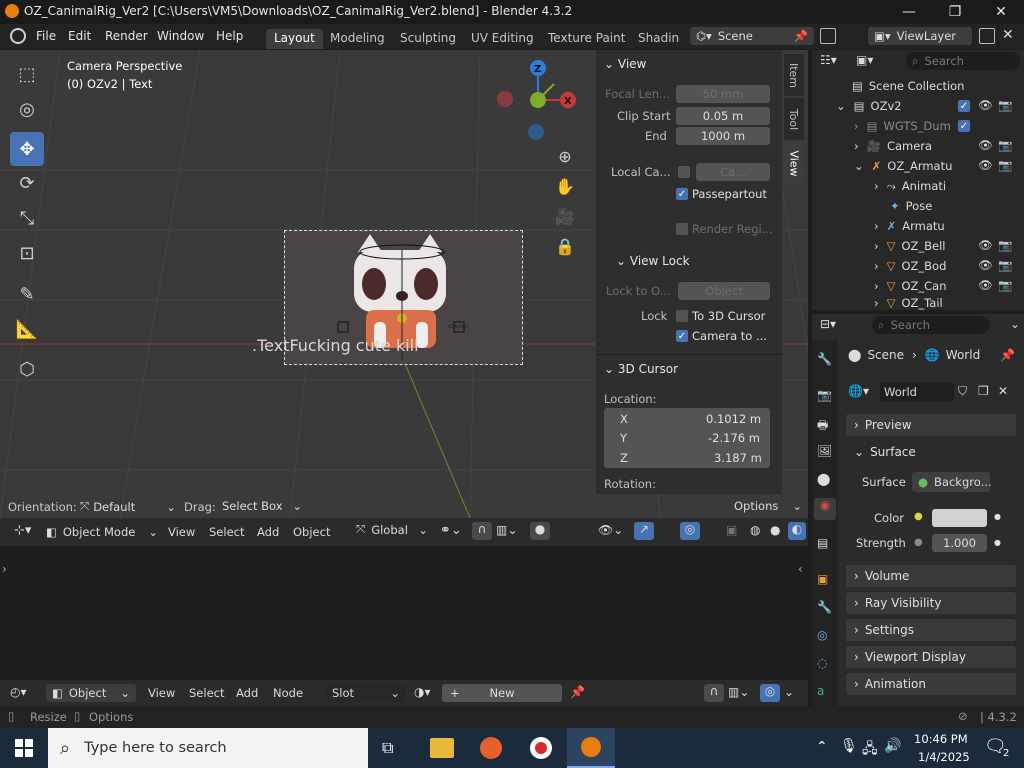  What do you see at coordinates (506, 530) in the screenshot?
I see `snap-target-icon: ▥⌄` at bounding box center [506, 530].